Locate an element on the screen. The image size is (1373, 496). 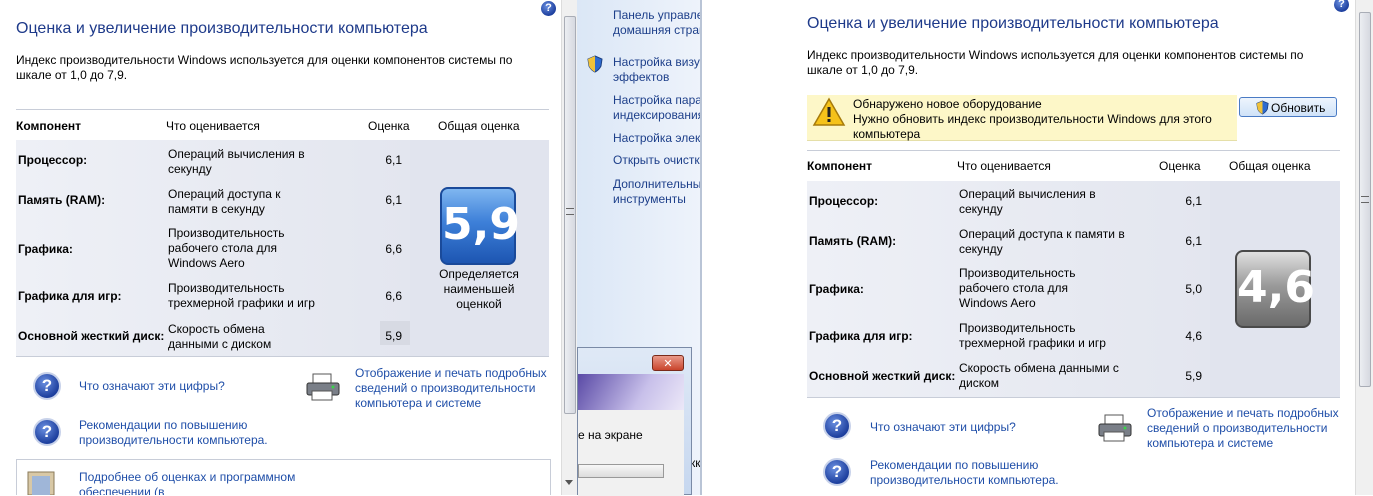
scroll-thumb is located at coordinates (570, 215).